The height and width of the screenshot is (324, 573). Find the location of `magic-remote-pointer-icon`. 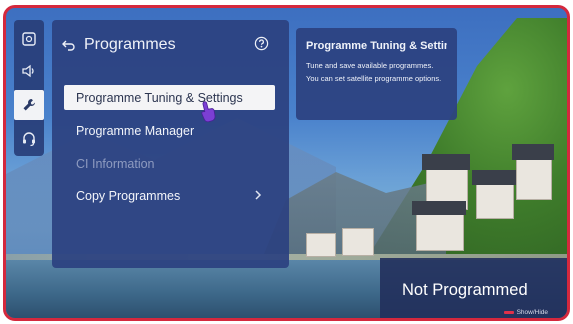

magic-remote-pointer-icon is located at coordinates (208, 112).